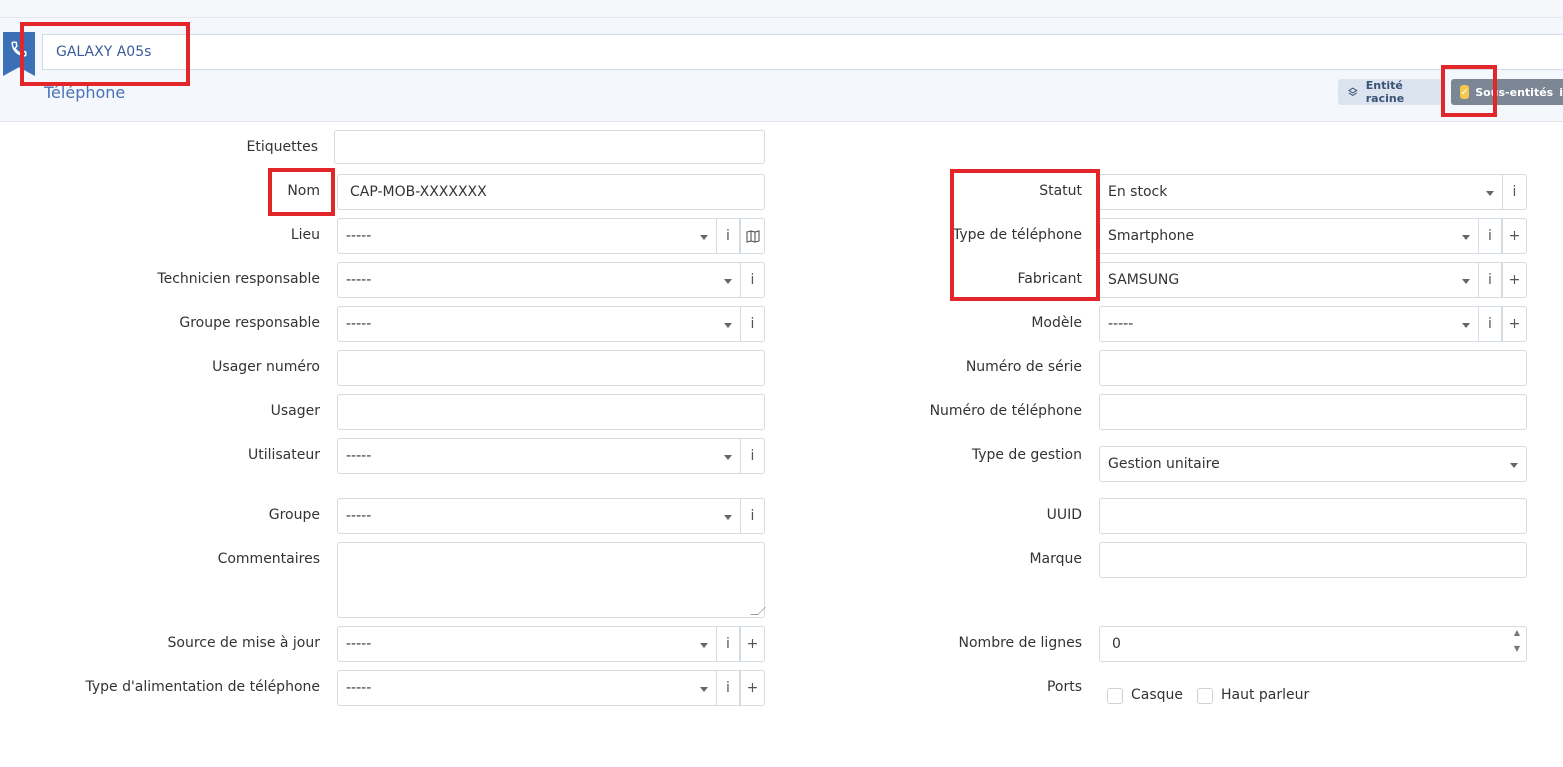  What do you see at coordinates (1517, 646) in the screenshot?
I see `spin-down-icon: ▼` at bounding box center [1517, 646].